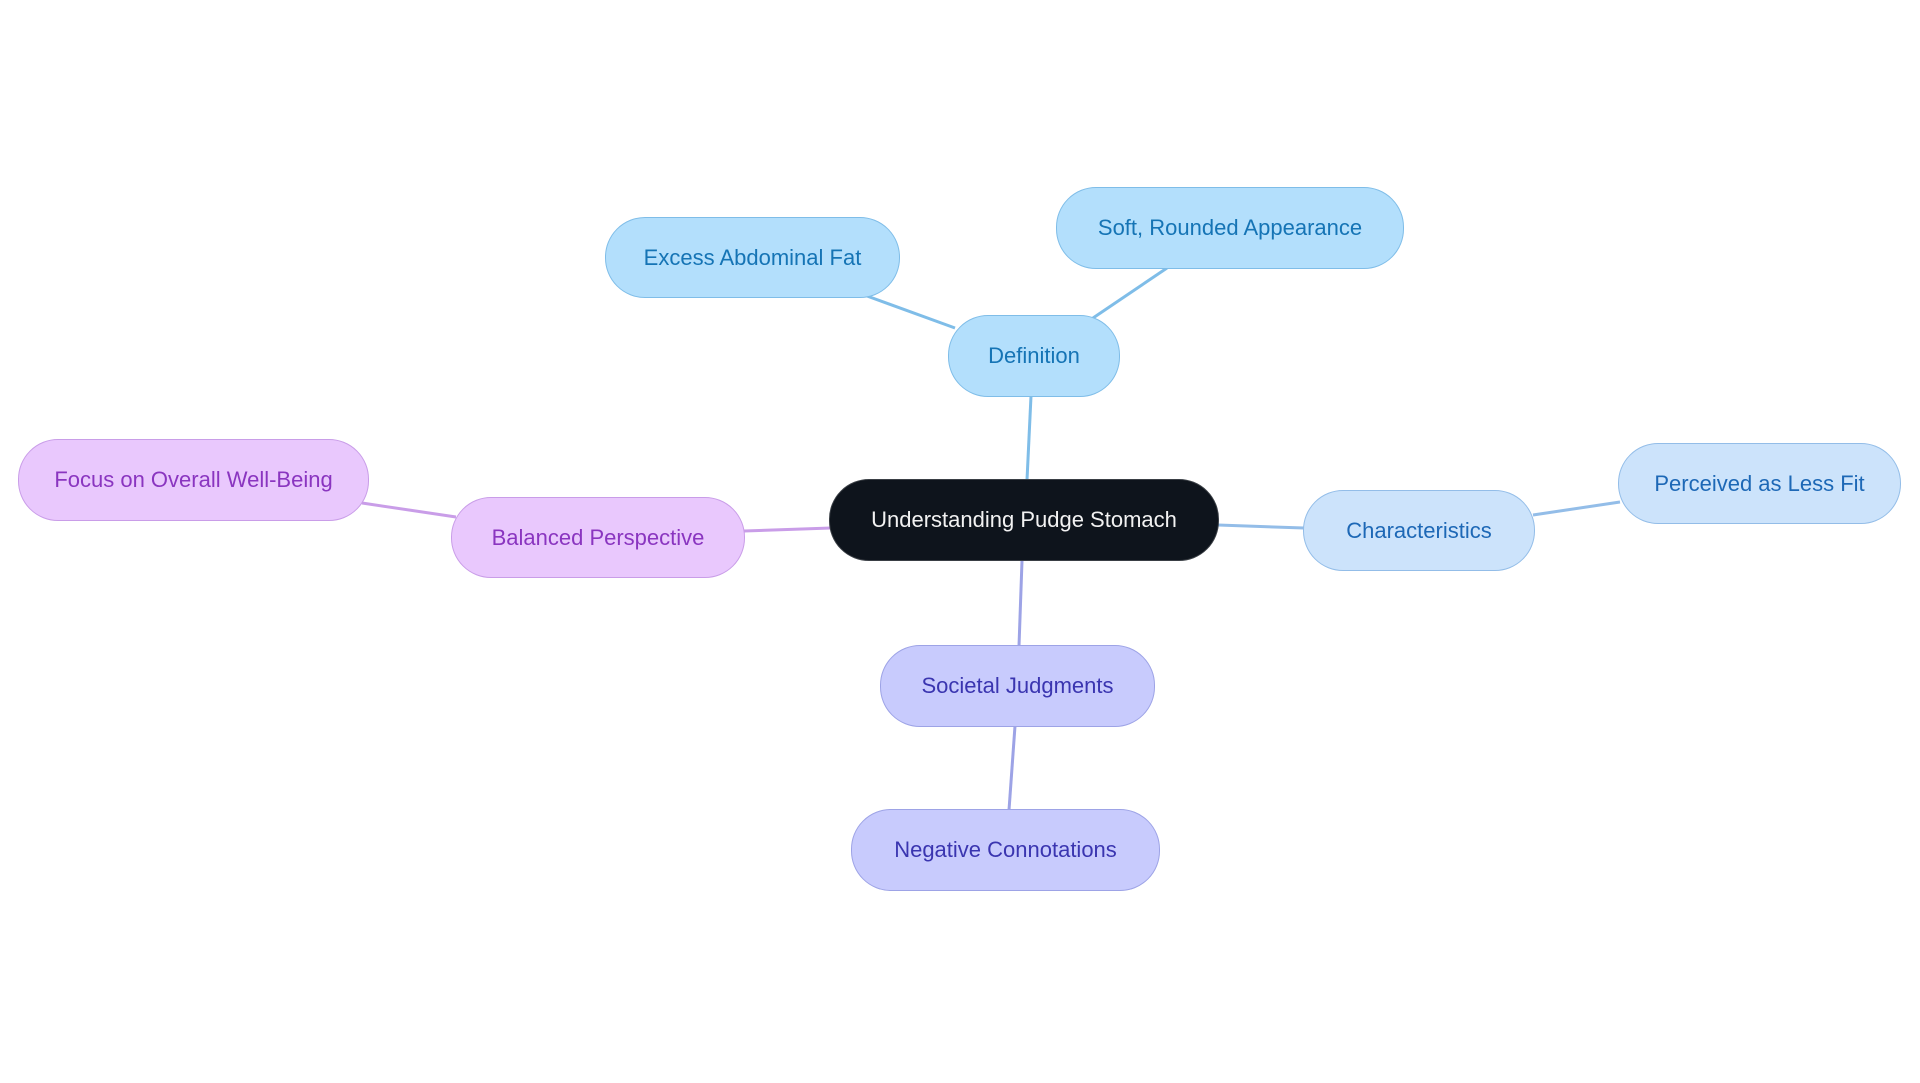 The width and height of the screenshot is (1920, 1083). I want to click on root-node: Understanding Pudge Stomach, so click(1024, 520).